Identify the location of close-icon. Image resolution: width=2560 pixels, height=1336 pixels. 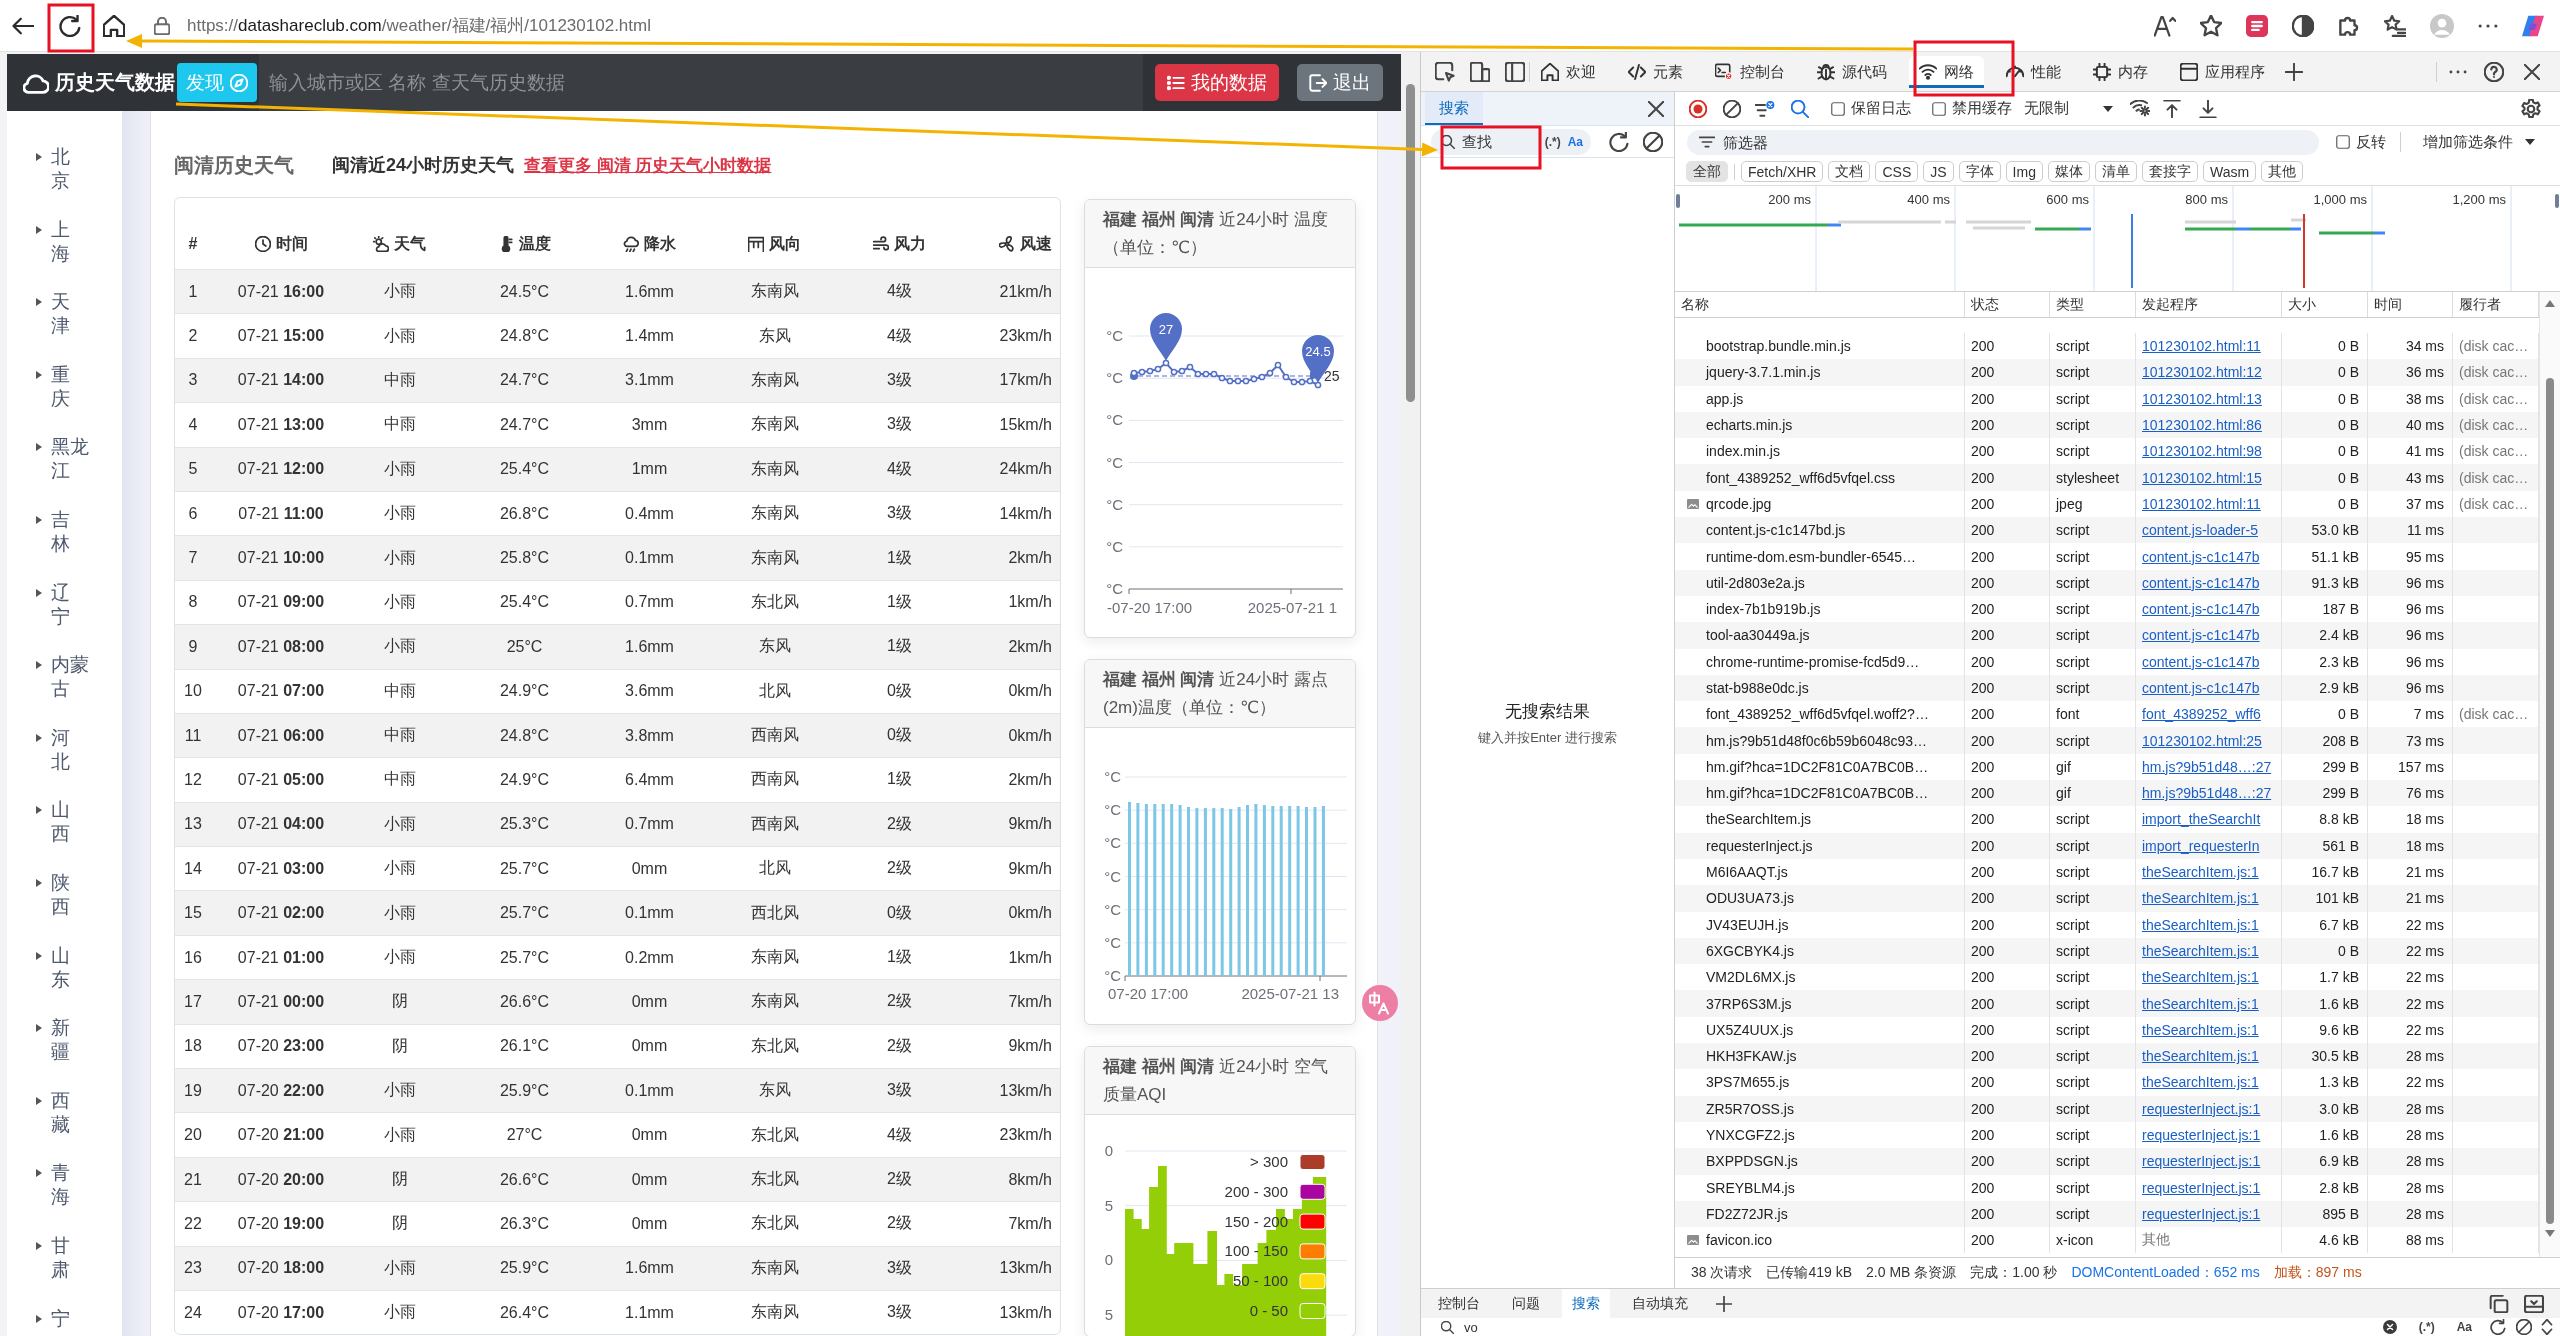
(1656, 108).